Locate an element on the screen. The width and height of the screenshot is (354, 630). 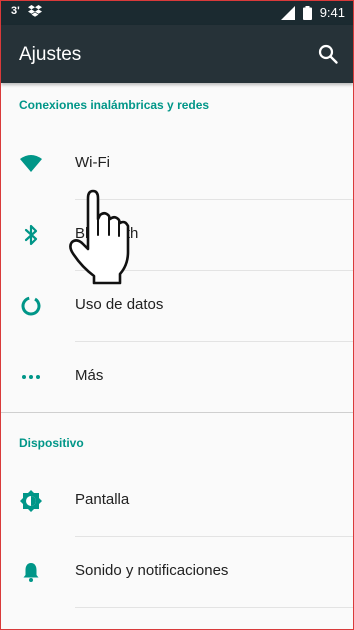
battery-icon is located at coordinates (307, 12).